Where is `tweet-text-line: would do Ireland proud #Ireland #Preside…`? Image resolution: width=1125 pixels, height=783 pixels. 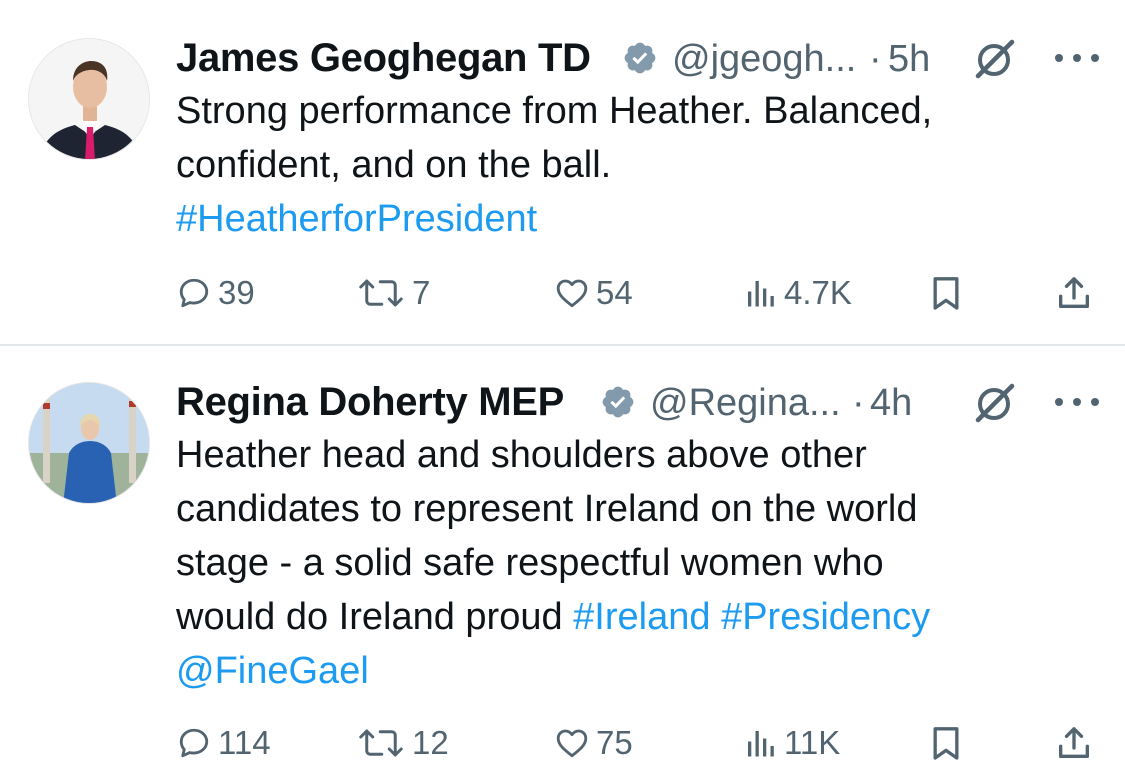
tweet-text-line: would do Ireland proud #Ireland #Preside… is located at coordinates (553, 617).